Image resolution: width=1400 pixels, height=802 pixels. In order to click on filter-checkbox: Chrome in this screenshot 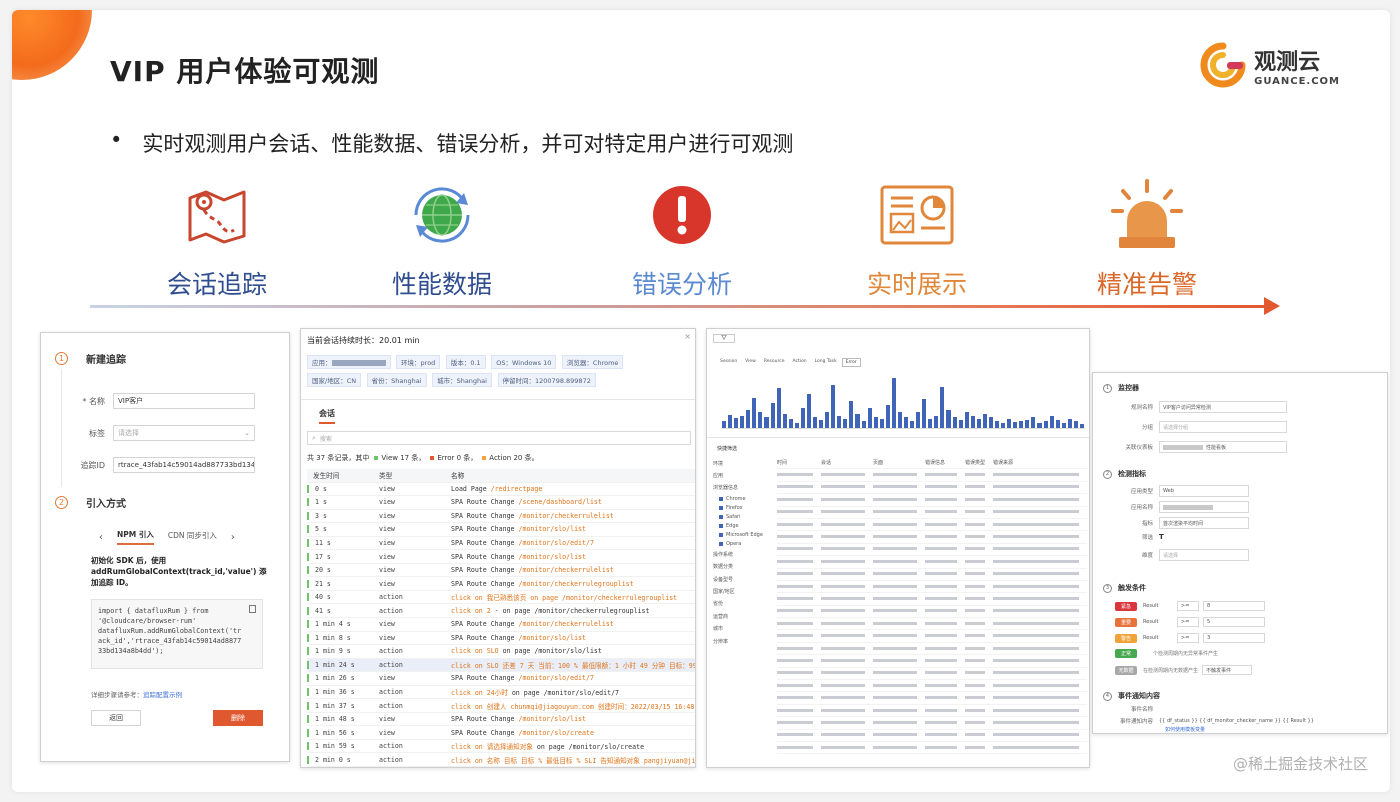, I will do `click(744, 498)`.